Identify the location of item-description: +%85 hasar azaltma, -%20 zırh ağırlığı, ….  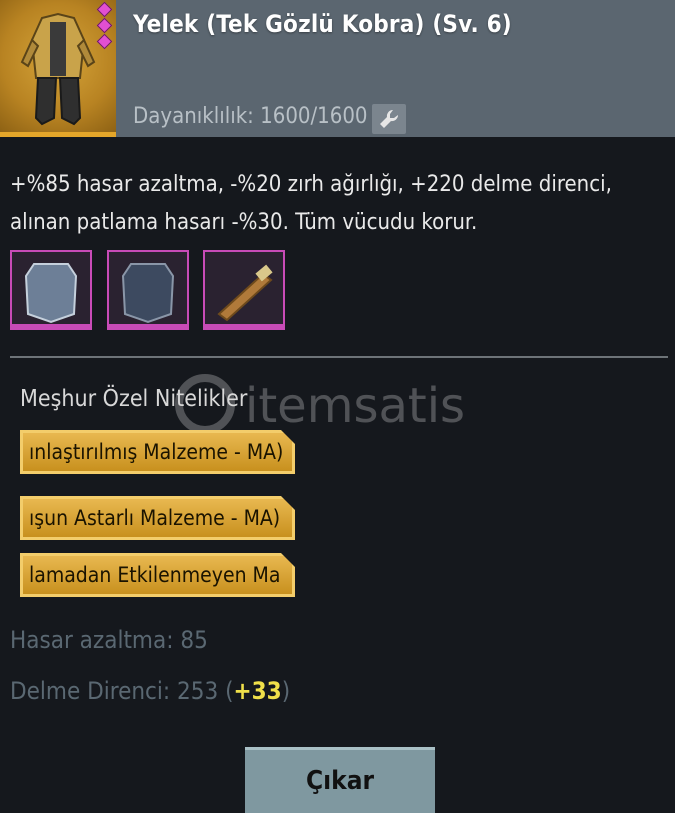
(311, 203).